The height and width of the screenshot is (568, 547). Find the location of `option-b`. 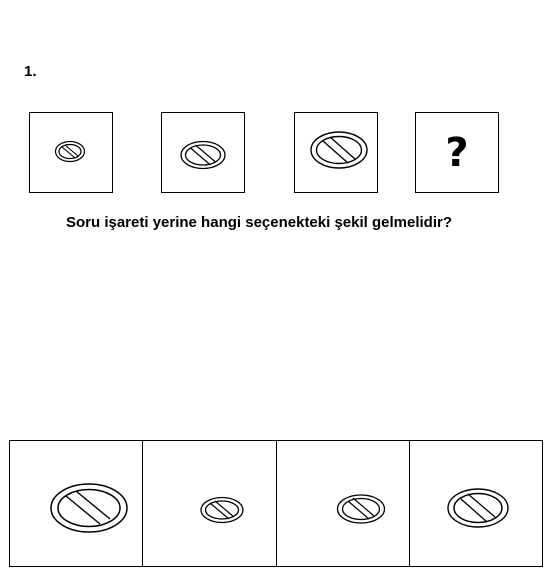

option-b is located at coordinates (208, 503).